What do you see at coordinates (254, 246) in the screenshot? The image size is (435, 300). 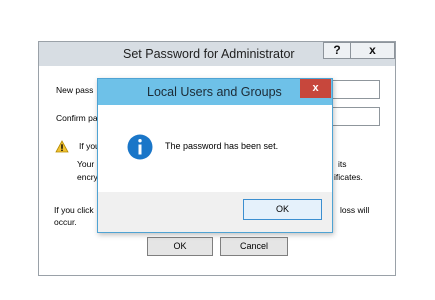 I see `cancel-button: Cancel` at bounding box center [254, 246].